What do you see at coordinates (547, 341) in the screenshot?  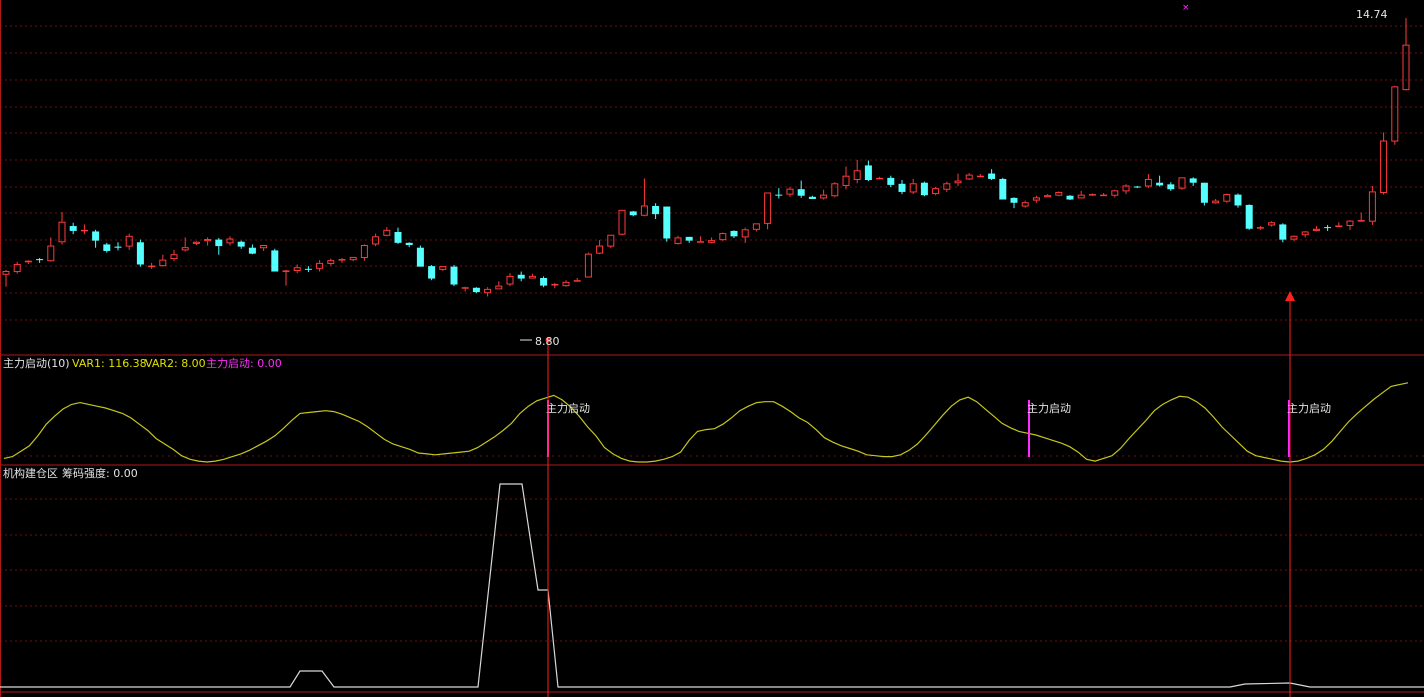 I see `low-price-label: 8.80` at bounding box center [547, 341].